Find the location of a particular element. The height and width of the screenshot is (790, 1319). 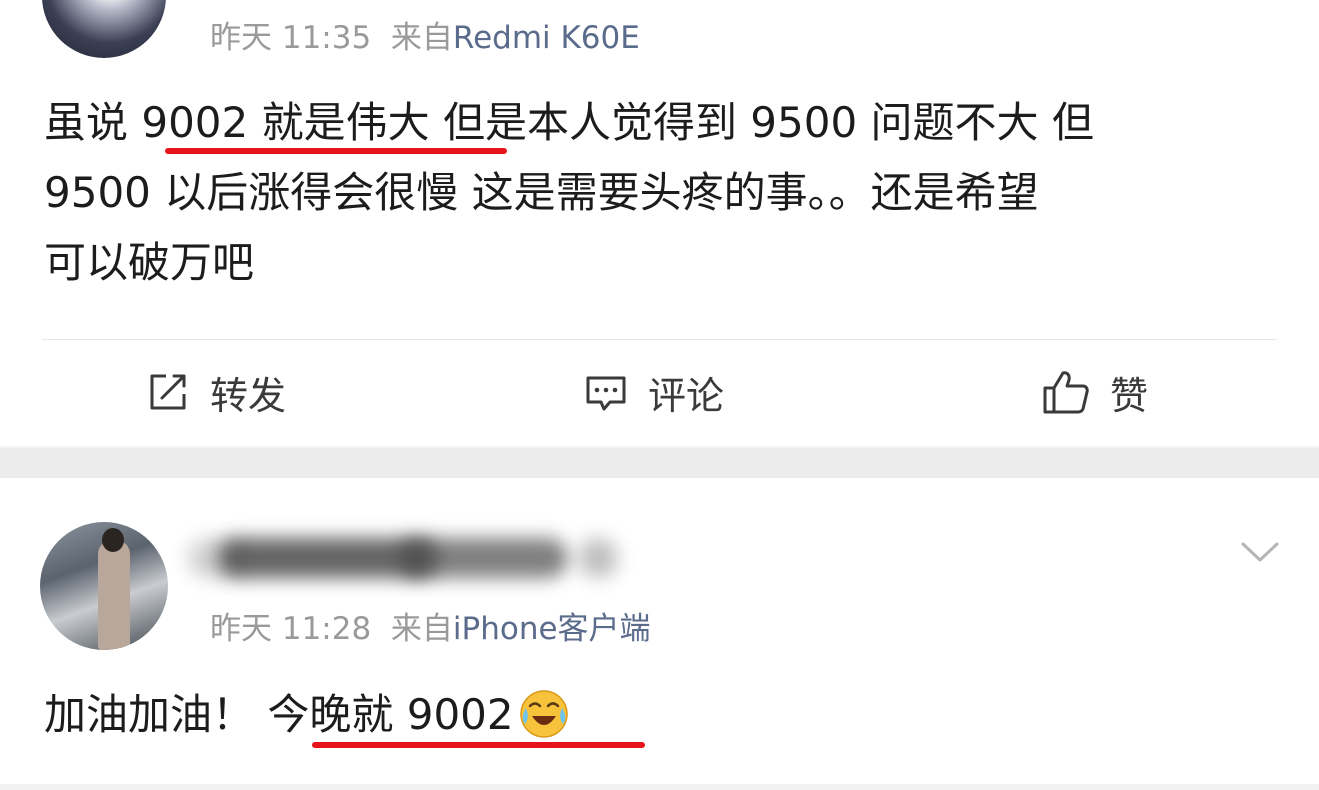

repost-button: 转发 is located at coordinates (216, 392).